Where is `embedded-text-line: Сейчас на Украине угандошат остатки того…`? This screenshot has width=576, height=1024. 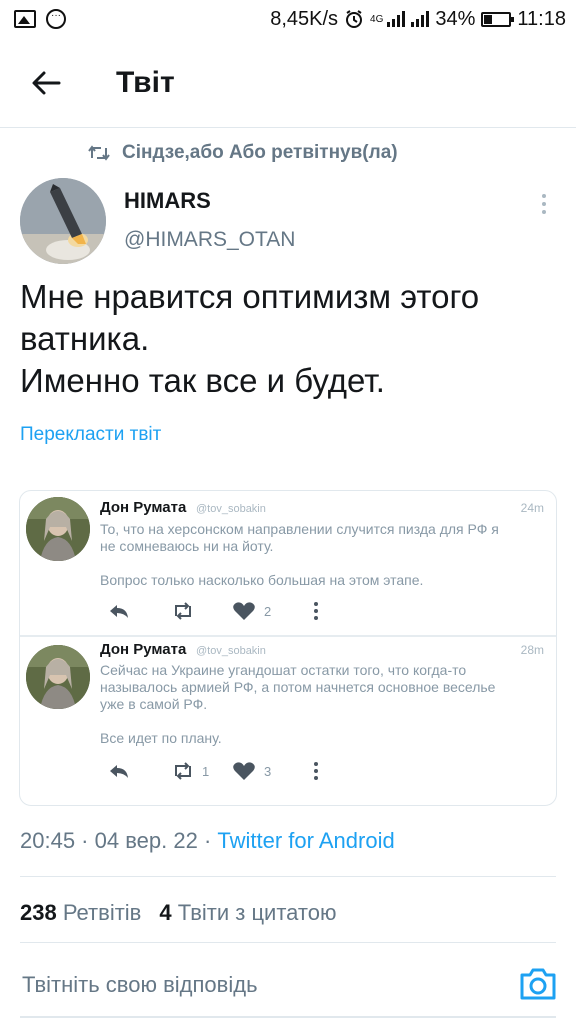
embedded-text-line: Сейчас на Украине угандошат остатки того… is located at coordinates (283, 670).